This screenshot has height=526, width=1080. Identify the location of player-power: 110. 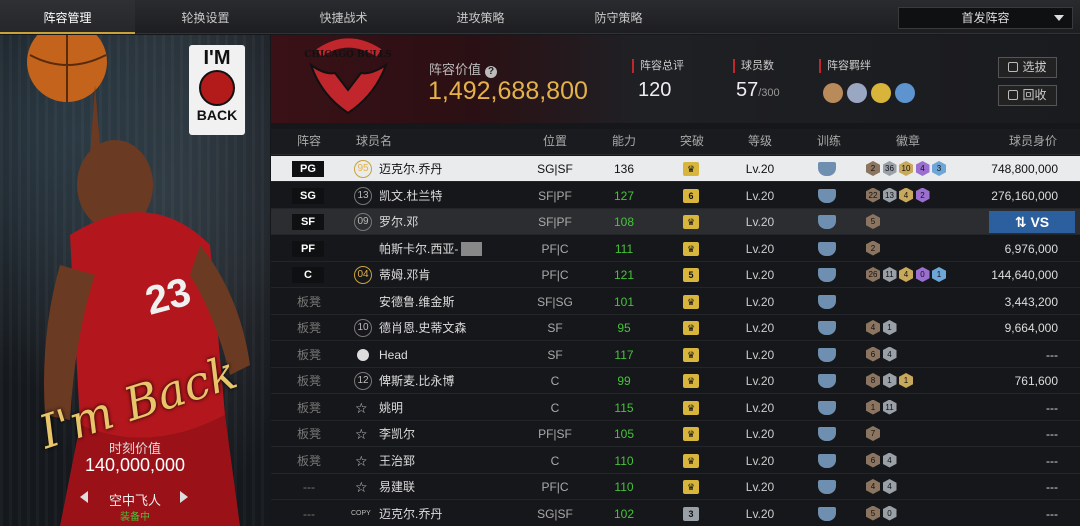
(624, 460).